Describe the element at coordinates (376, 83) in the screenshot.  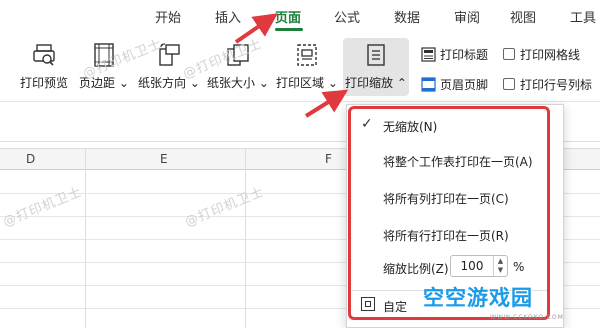
I see `print-scale-label: 打印缩放 ⌃` at that location.